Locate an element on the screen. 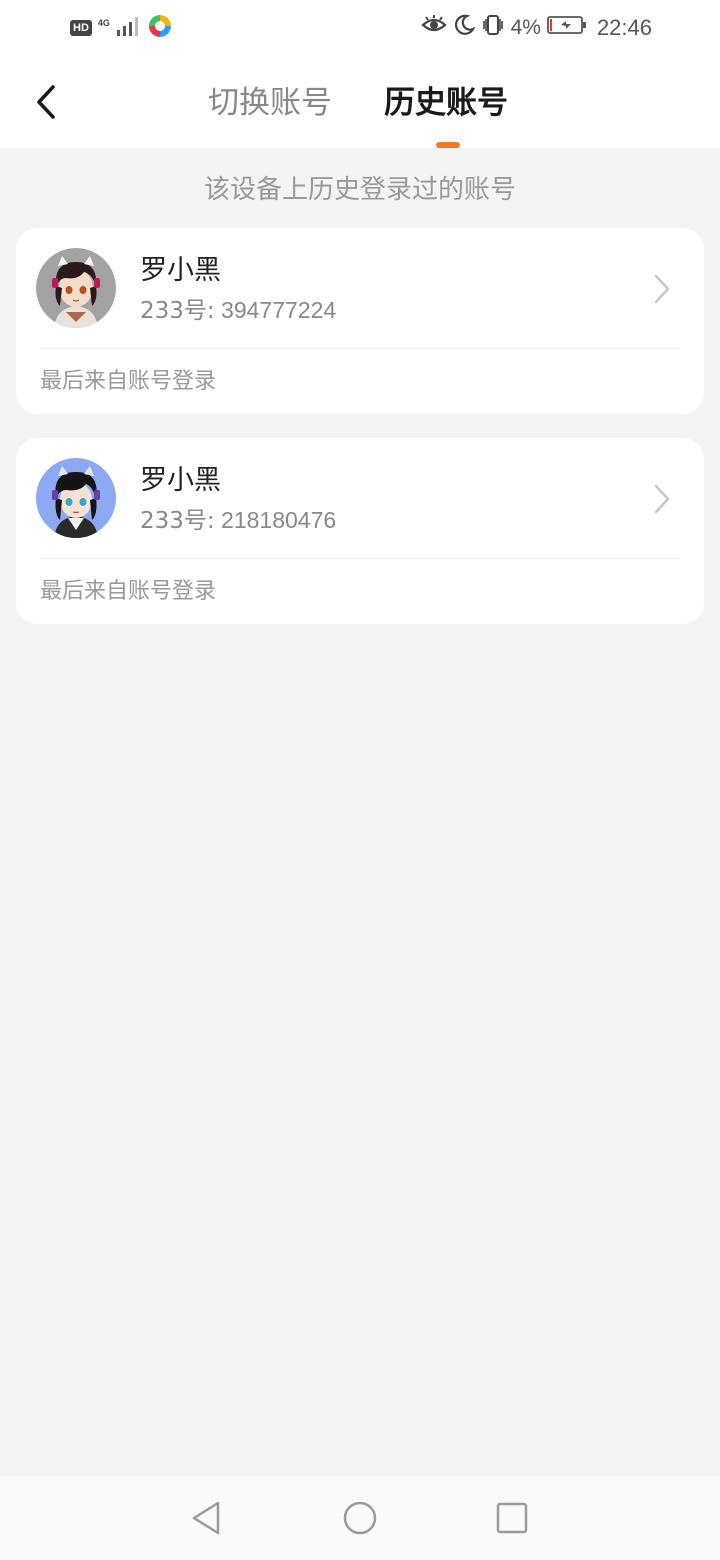 The image size is (720, 1560). hd-badge: HD is located at coordinates (81, 28).